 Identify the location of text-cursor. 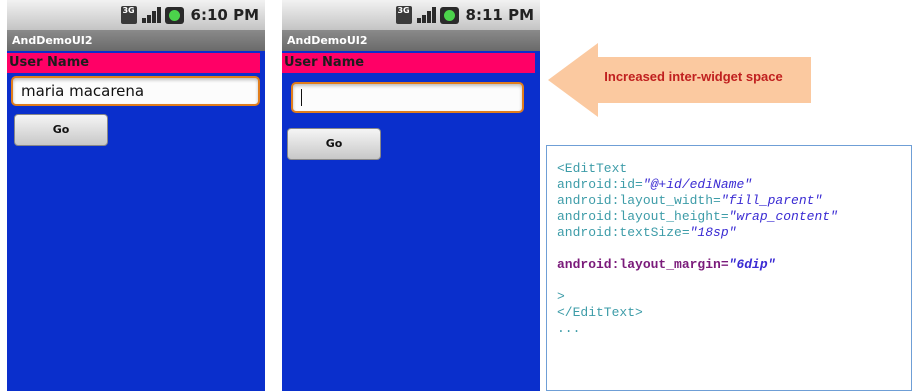
(301, 97).